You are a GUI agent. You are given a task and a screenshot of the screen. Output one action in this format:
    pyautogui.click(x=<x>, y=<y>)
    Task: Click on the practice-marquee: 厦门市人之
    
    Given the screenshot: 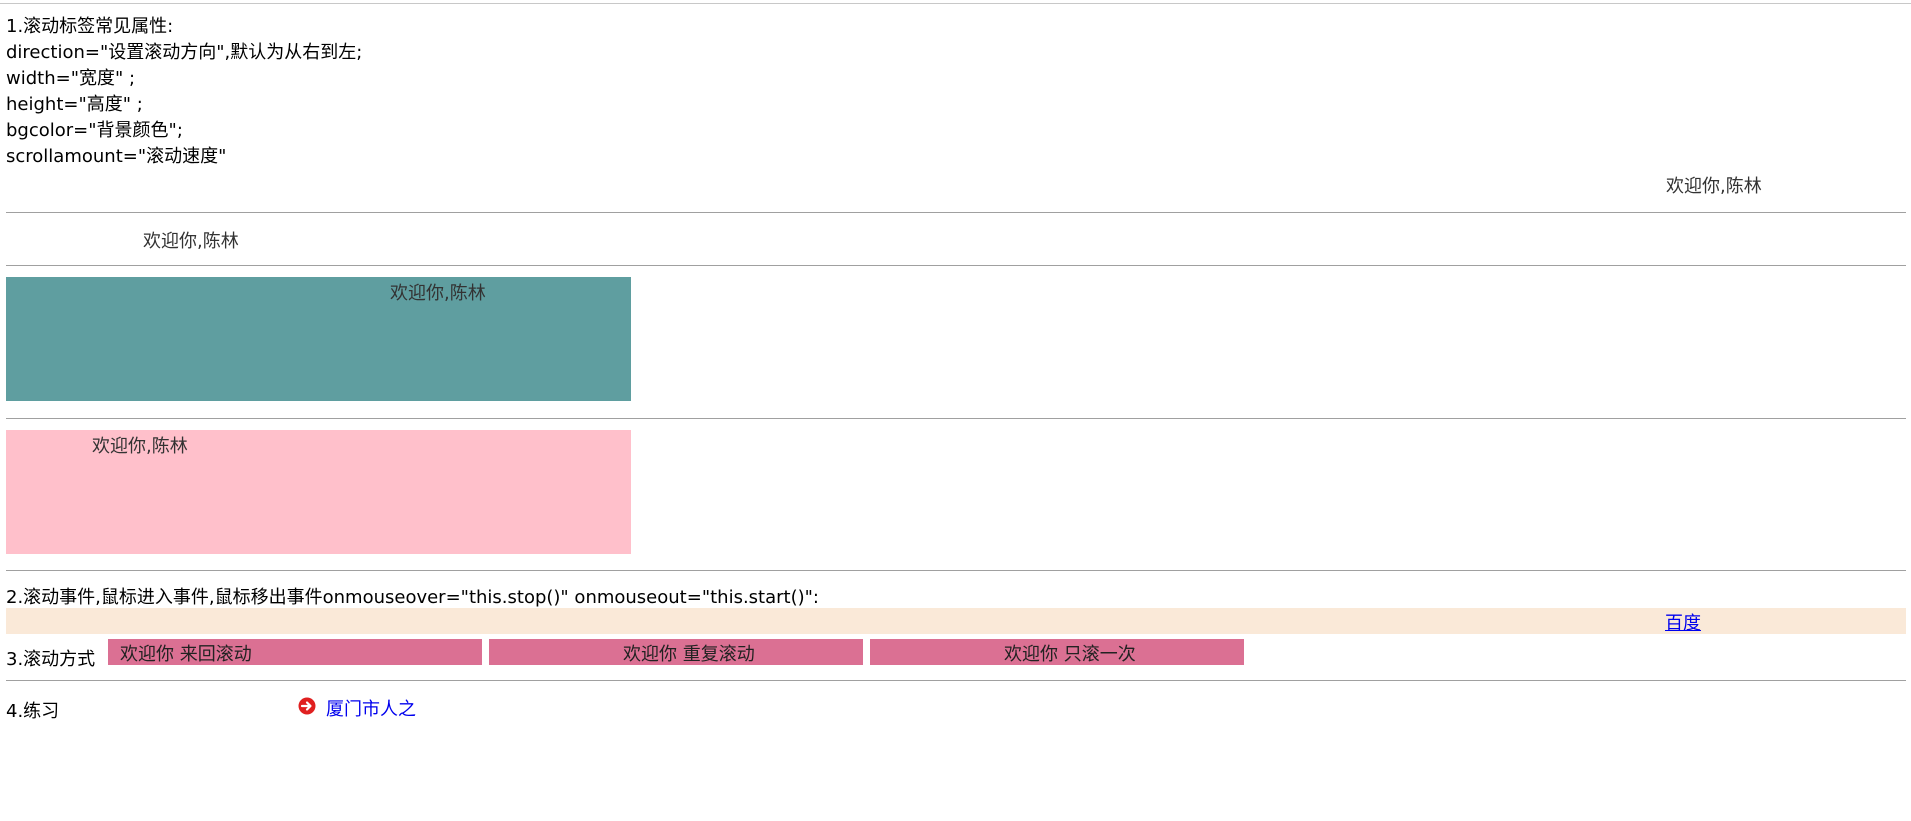 What is the action you would take?
    pyautogui.click(x=359, y=707)
    